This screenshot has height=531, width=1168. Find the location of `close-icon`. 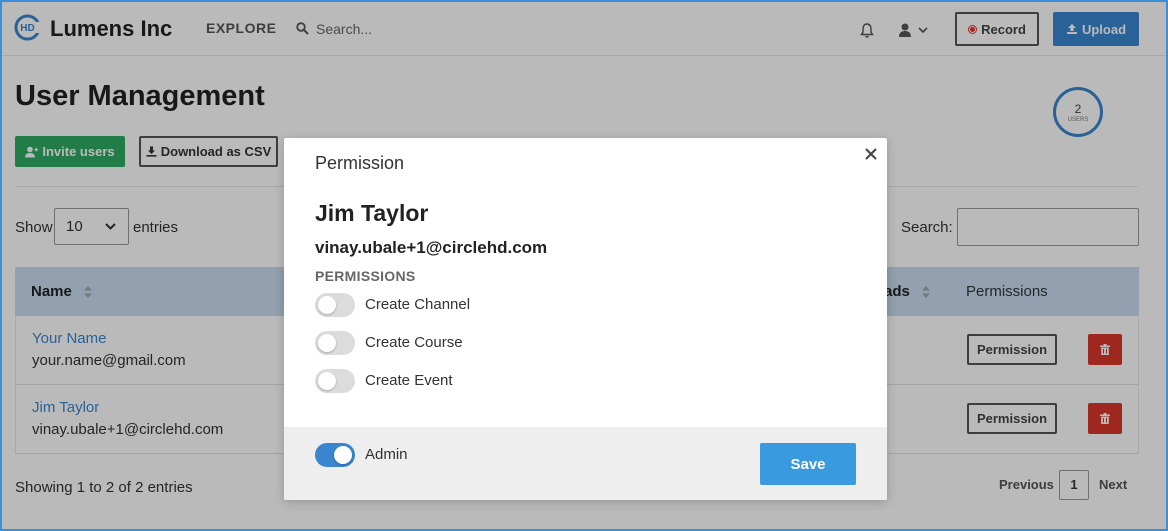

close-icon is located at coordinates (871, 154).